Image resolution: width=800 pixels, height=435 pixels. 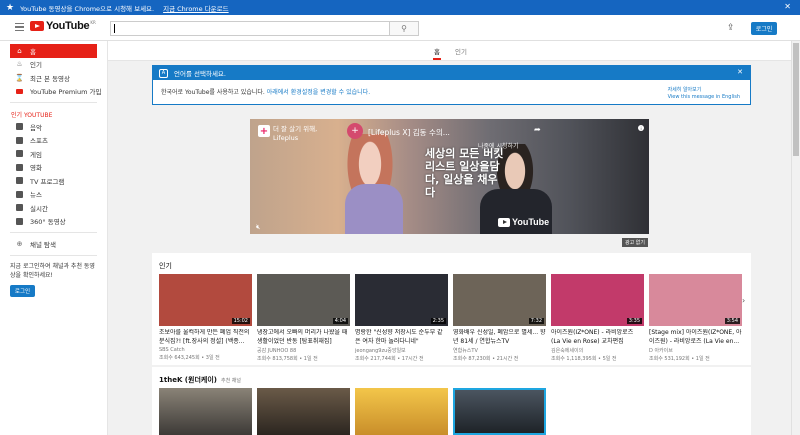 I want to click on menu-icon, so click(x=19, y=27).